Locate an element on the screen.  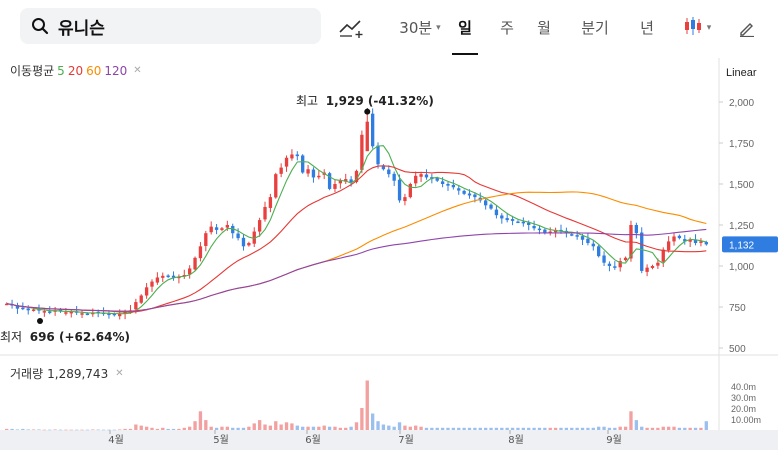
low-annotation: 최저 696 (+62.64%) is located at coordinates (65, 337).